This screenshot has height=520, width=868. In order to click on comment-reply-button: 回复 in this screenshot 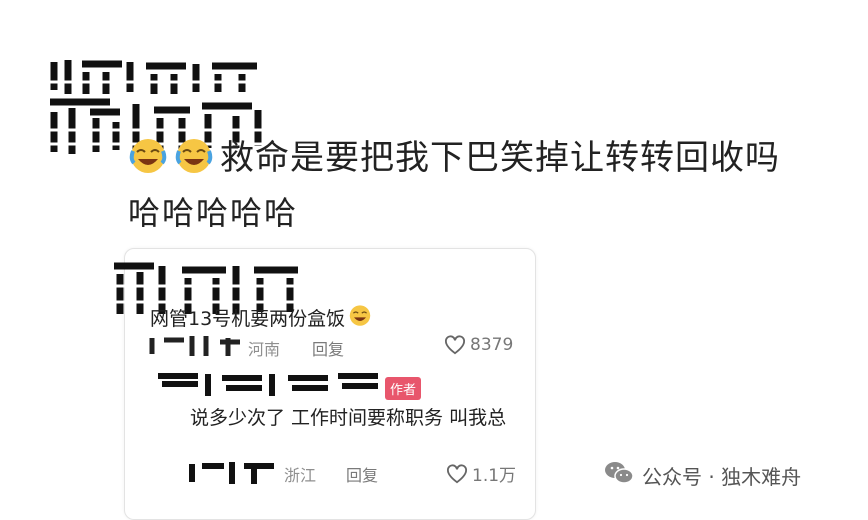, I will do `click(328, 348)`.